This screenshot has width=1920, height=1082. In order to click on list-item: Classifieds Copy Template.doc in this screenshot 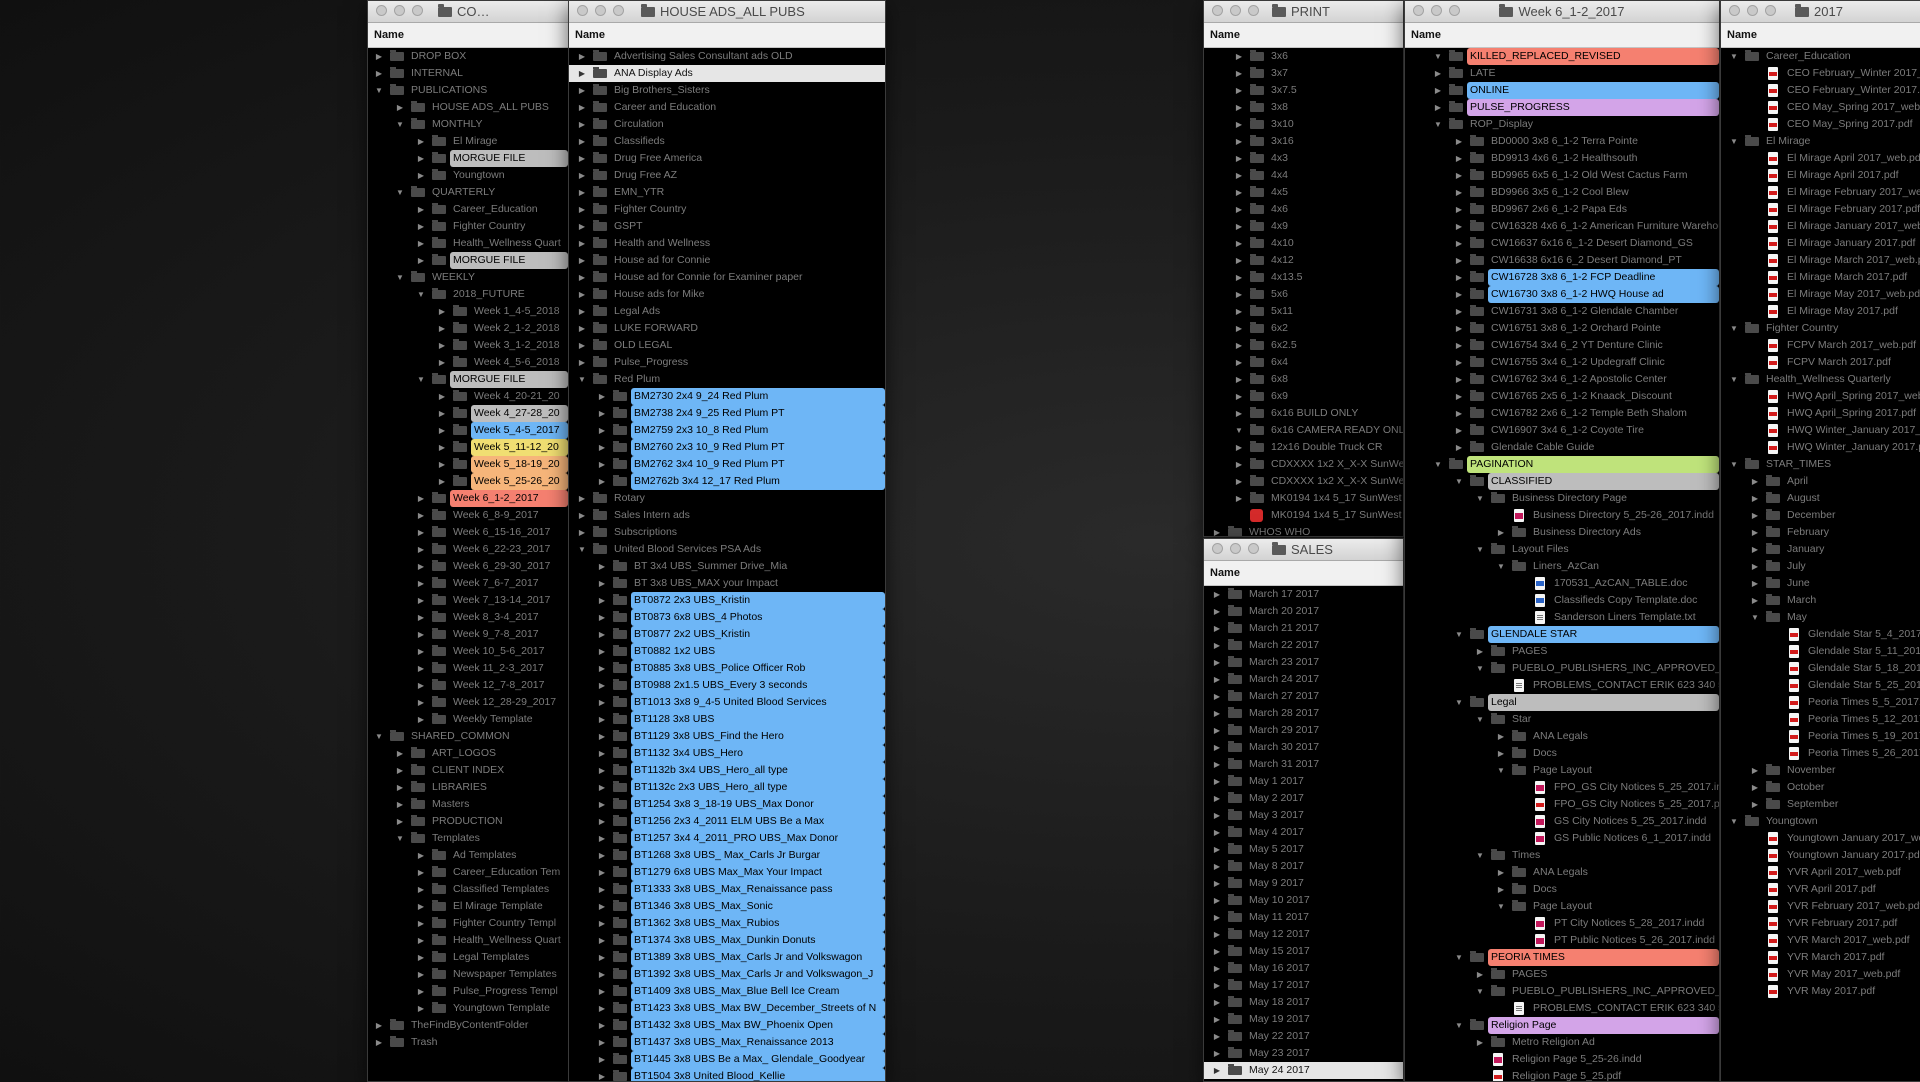, I will do `click(1562, 600)`.